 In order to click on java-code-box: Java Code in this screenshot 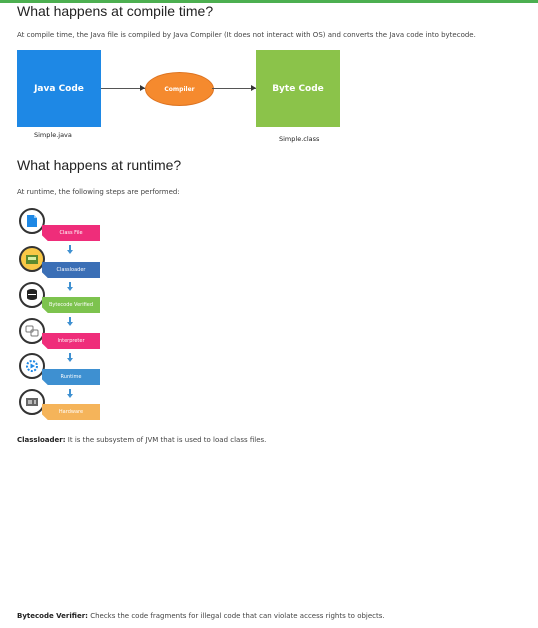, I will do `click(59, 88)`.